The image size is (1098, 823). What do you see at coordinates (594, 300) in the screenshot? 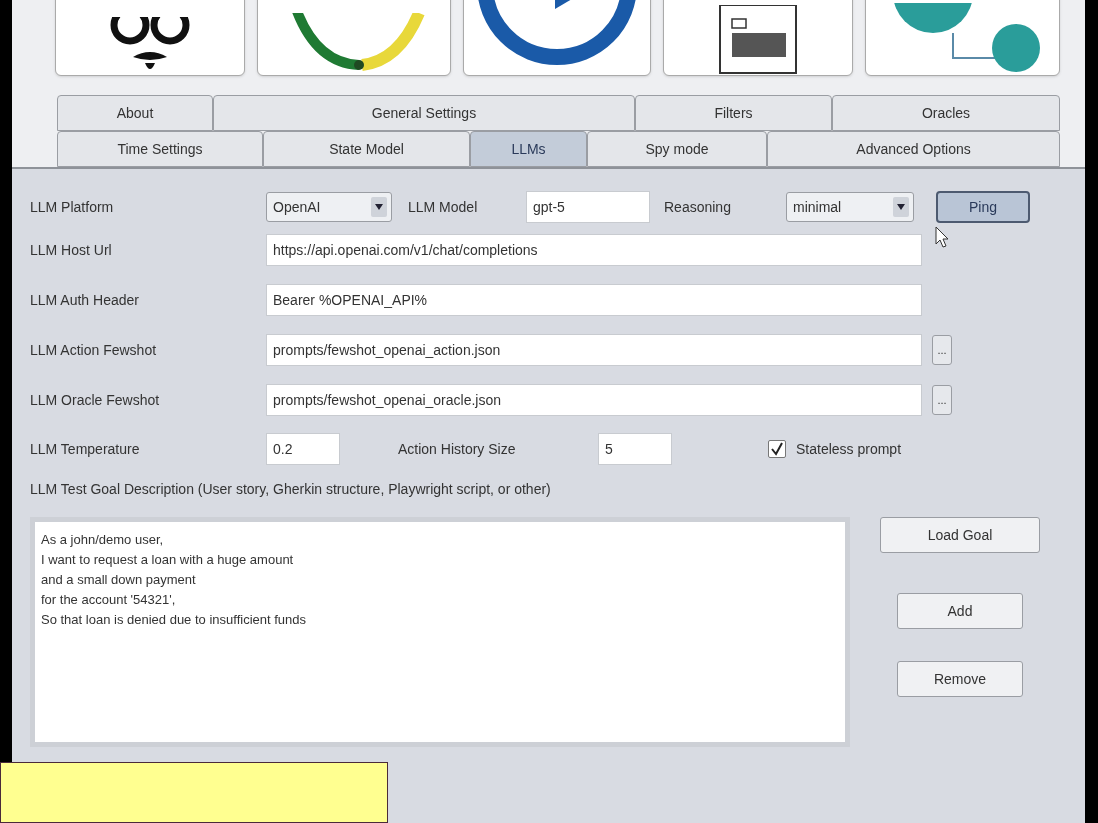
I see `text-field: Bearer %OPENAI_API%` at bounding box center [594, 300].